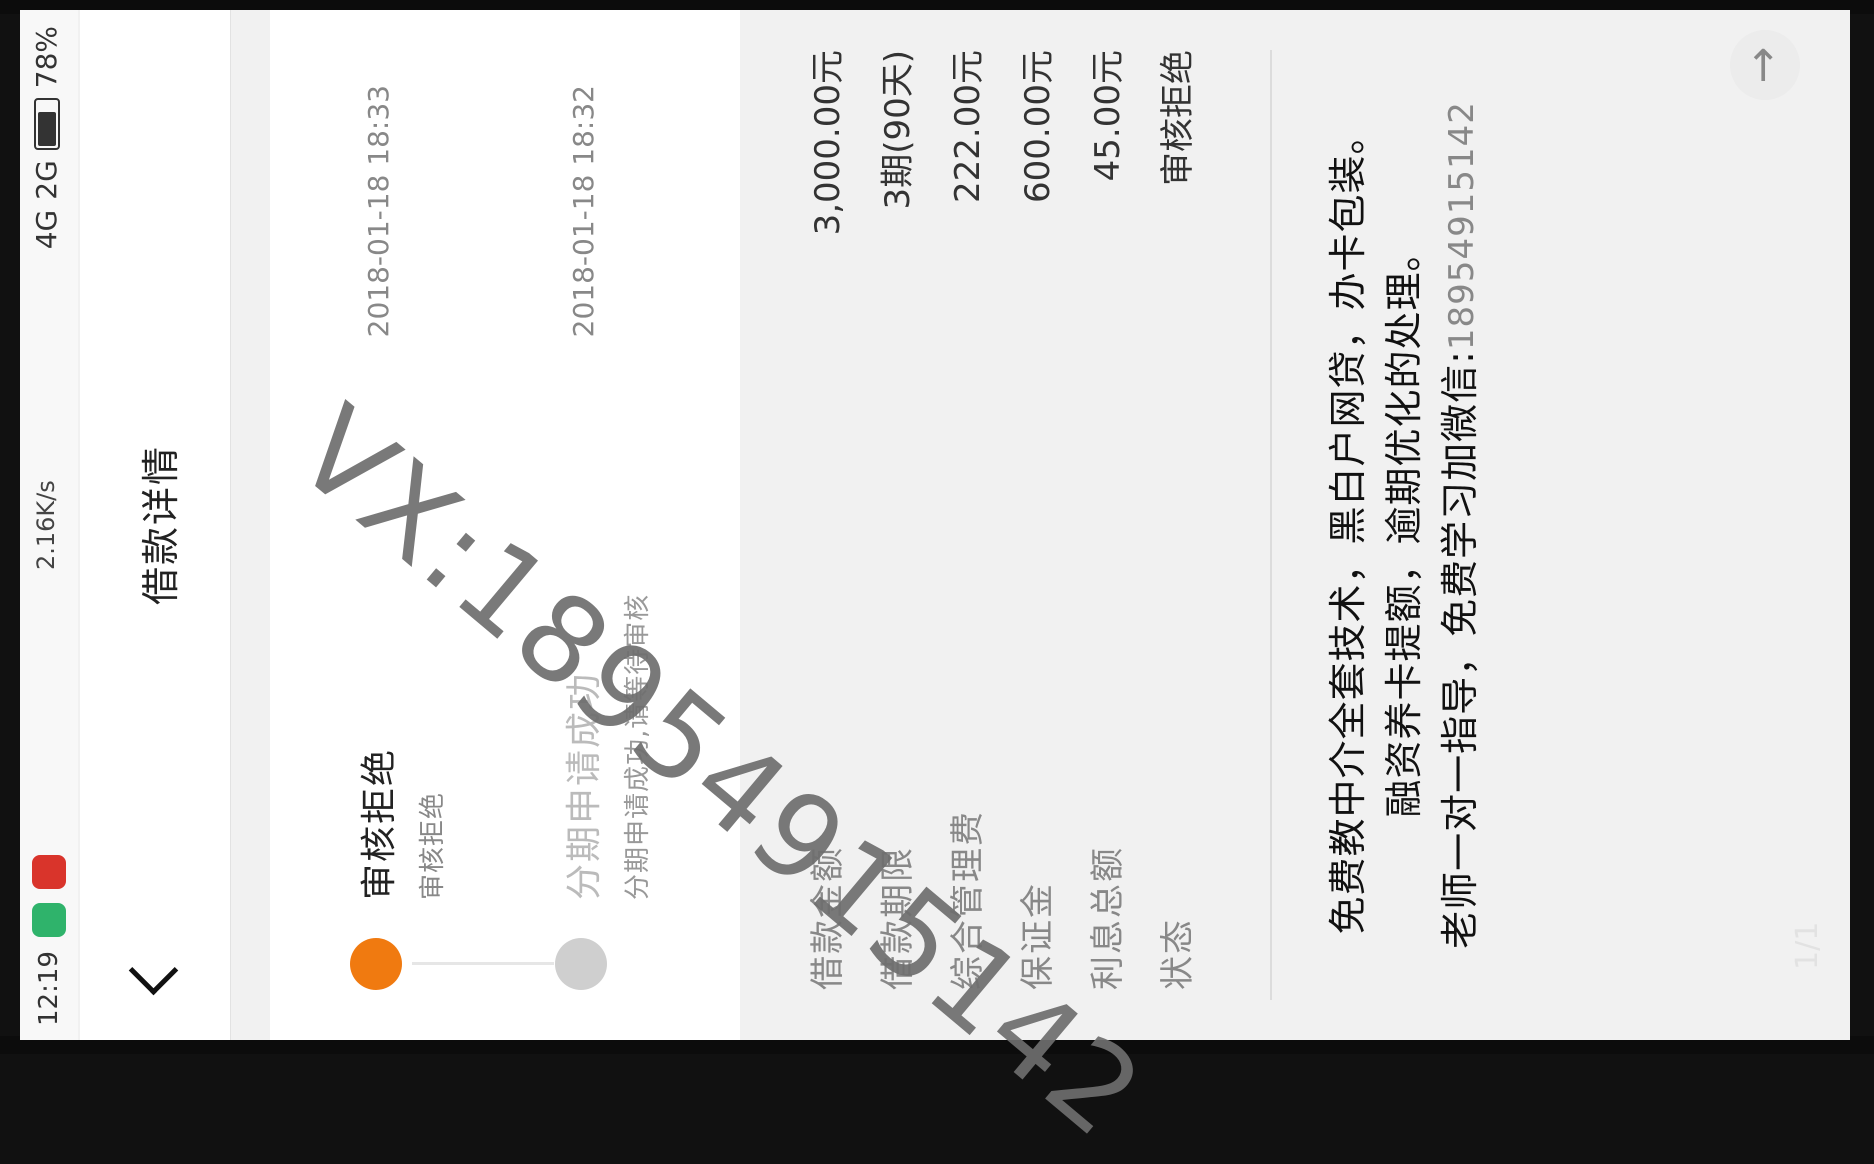 This screenshot has height=1164, width=1874. I want to click on ad-line-2: 融资养卡提额，逾期优化的处理。, so click(1404, 525).